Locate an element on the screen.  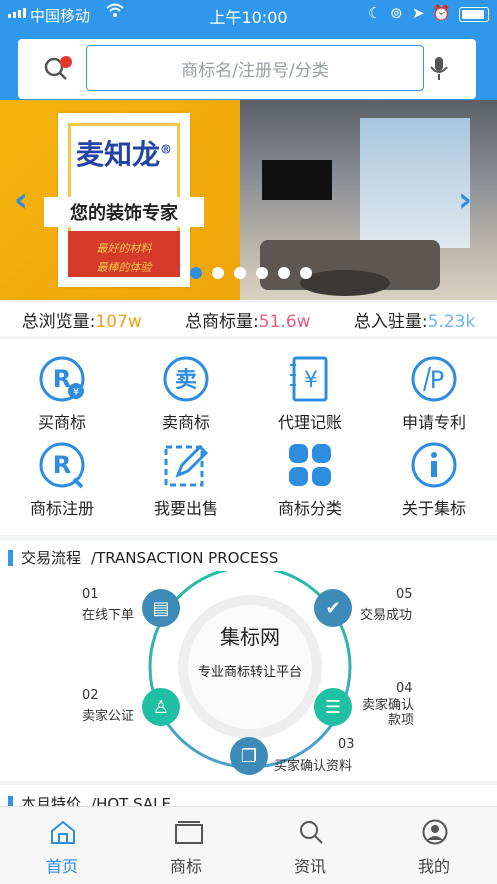
documents-icon: ❐ is located at coordinates (249, 756).